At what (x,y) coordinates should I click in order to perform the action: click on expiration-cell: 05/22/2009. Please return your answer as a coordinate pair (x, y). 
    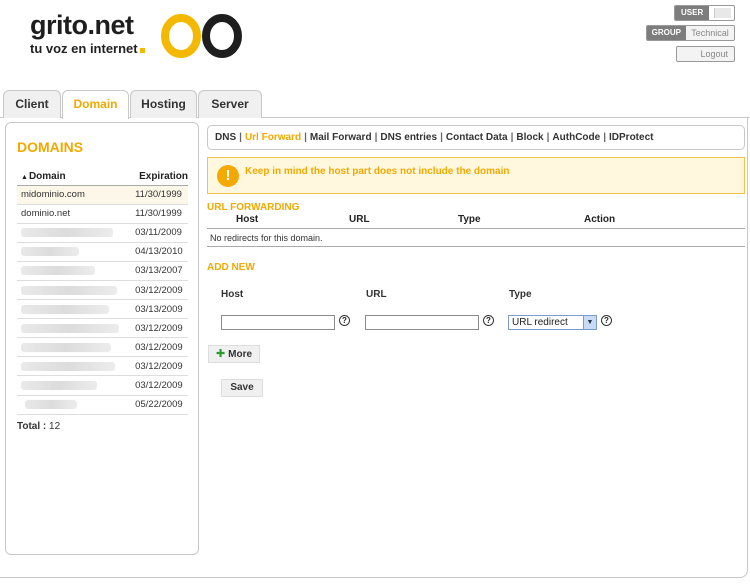
    Looking at the image, I should click on (159, 405).